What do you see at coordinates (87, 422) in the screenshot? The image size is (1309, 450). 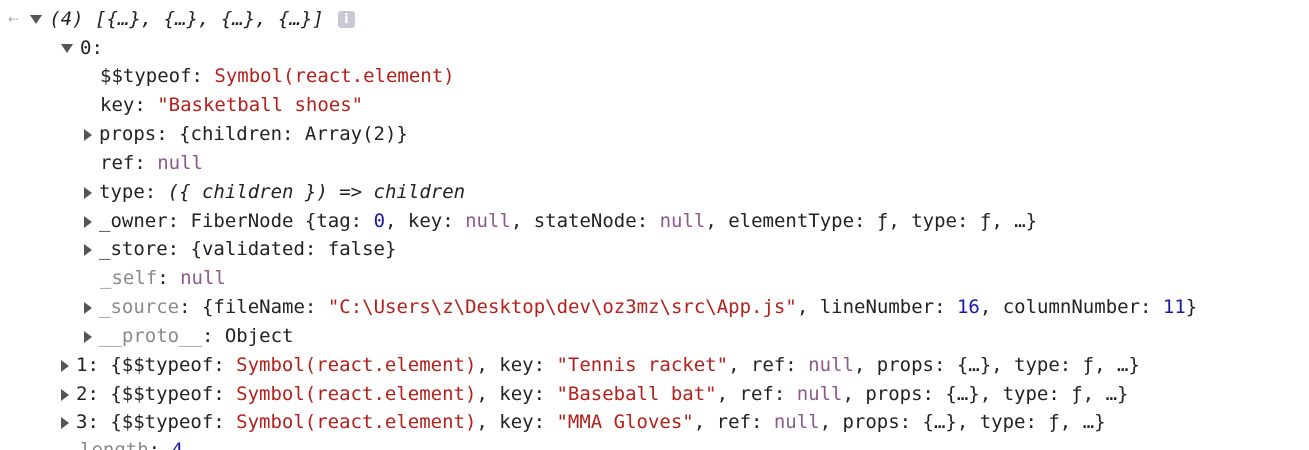 I see `item-label: 3:` at bounding box center [87, 422].